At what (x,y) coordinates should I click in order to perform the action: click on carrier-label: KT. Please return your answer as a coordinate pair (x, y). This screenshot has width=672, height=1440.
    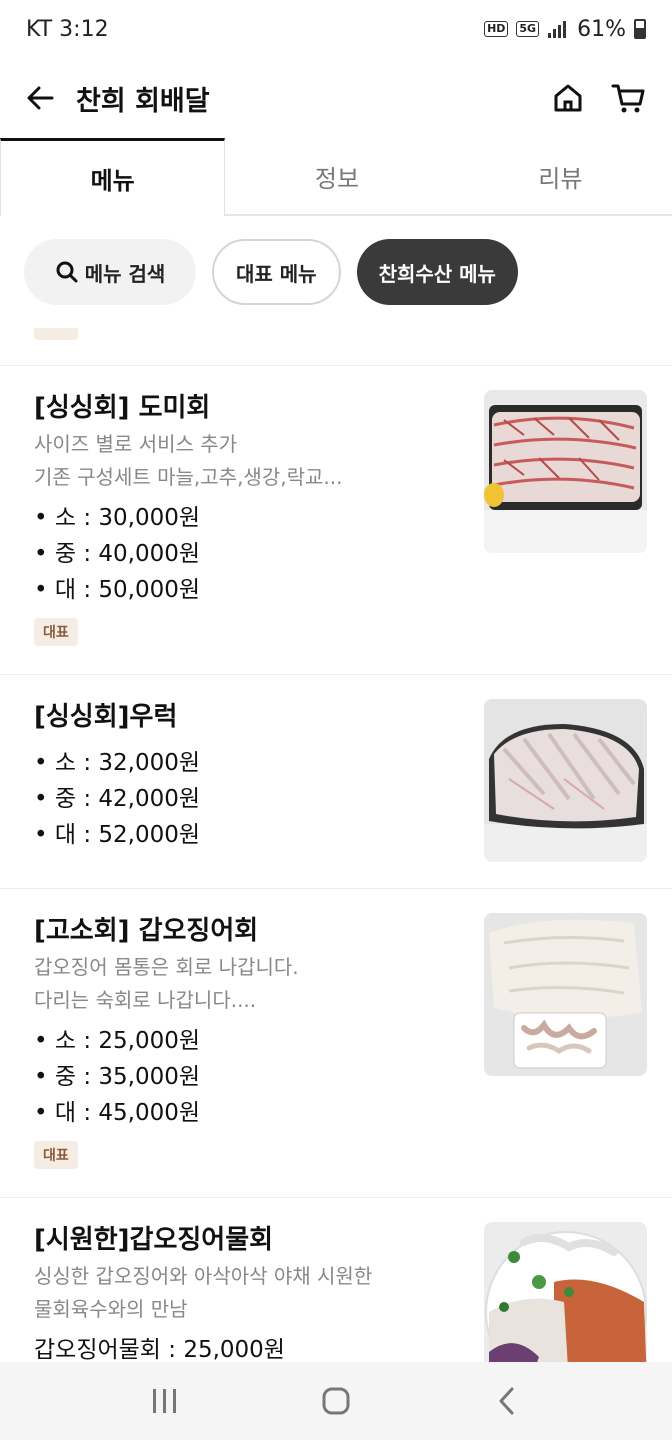
    Looking at the image, I should click on (39, 29).